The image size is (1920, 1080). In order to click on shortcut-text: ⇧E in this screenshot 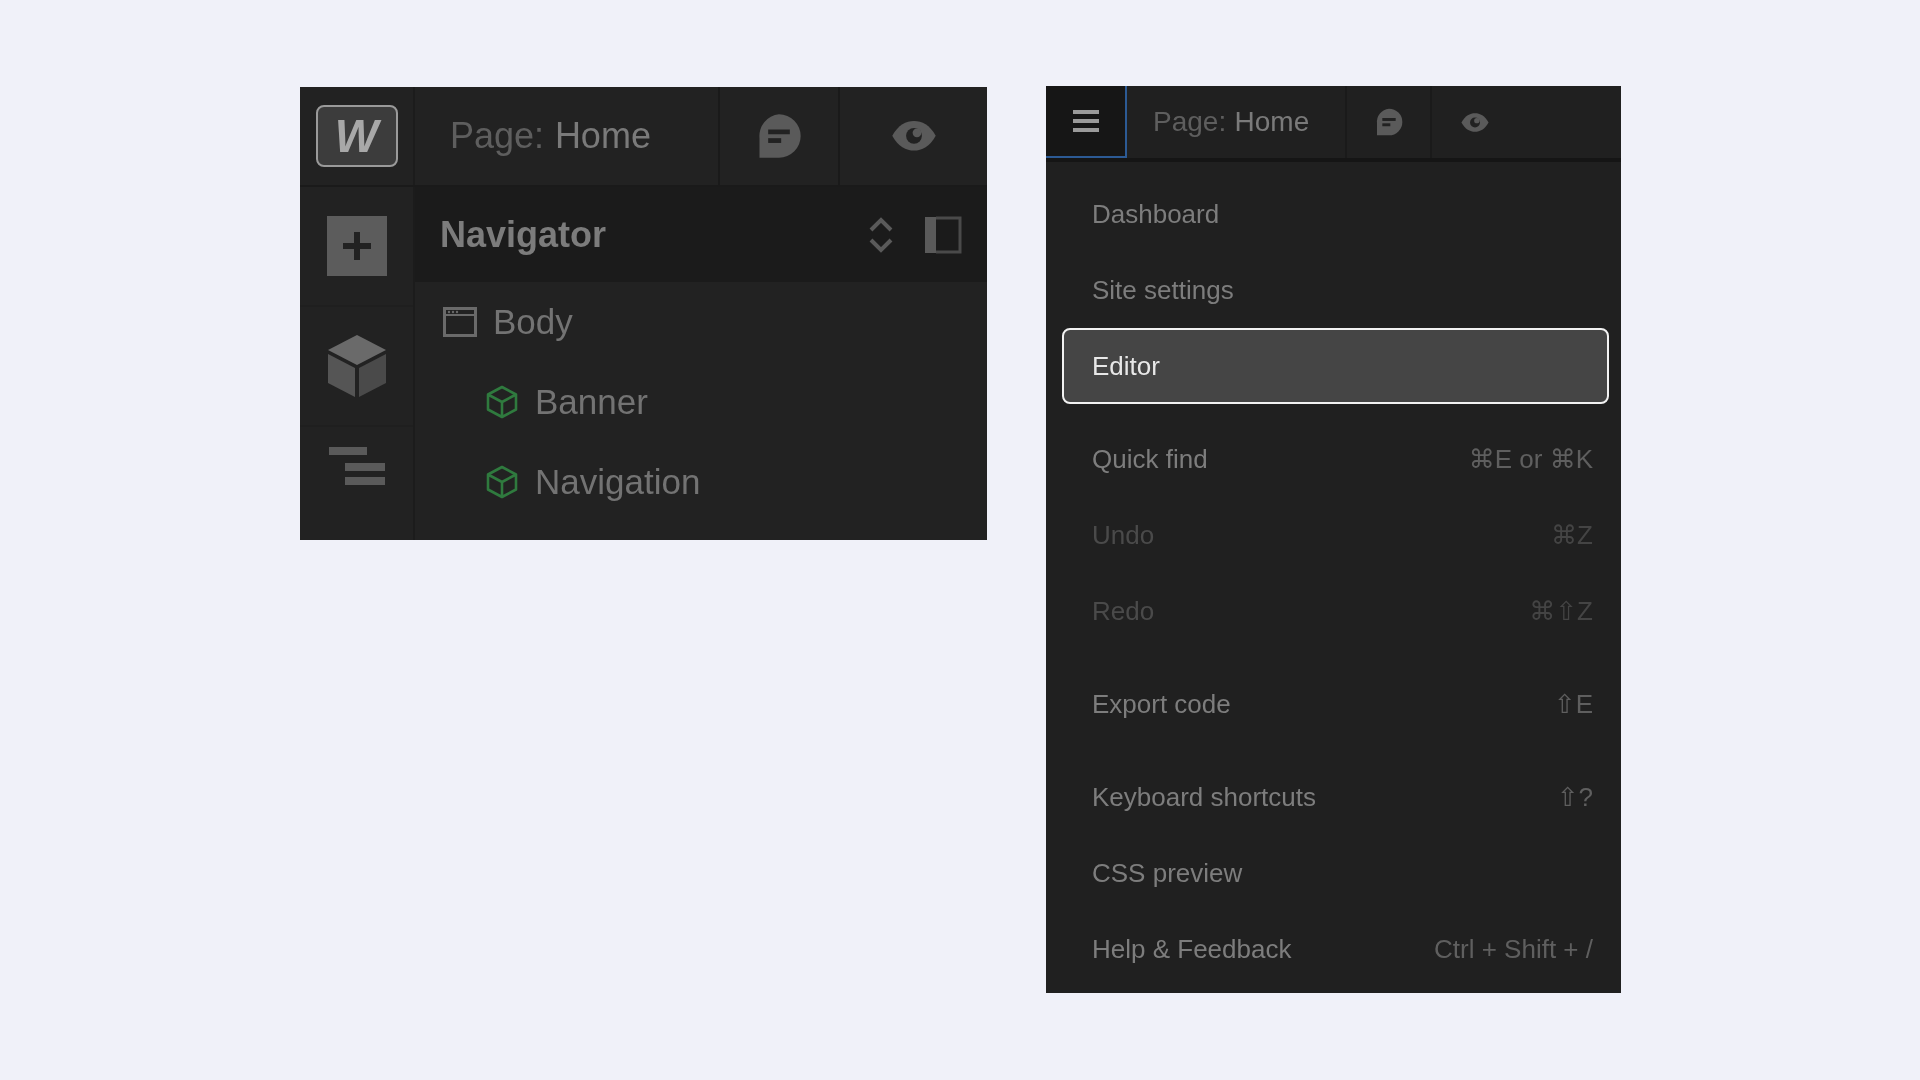, I will do `click(1573, 704)`.